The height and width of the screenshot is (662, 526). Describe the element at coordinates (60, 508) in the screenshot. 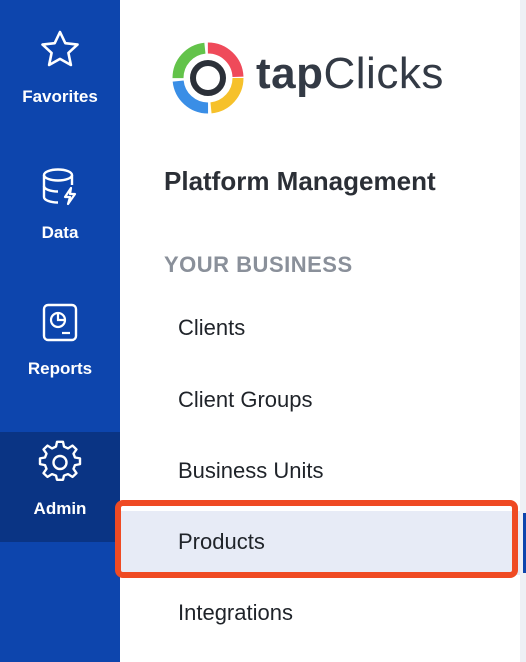

I see `rail-item-label: Admin` at that location.